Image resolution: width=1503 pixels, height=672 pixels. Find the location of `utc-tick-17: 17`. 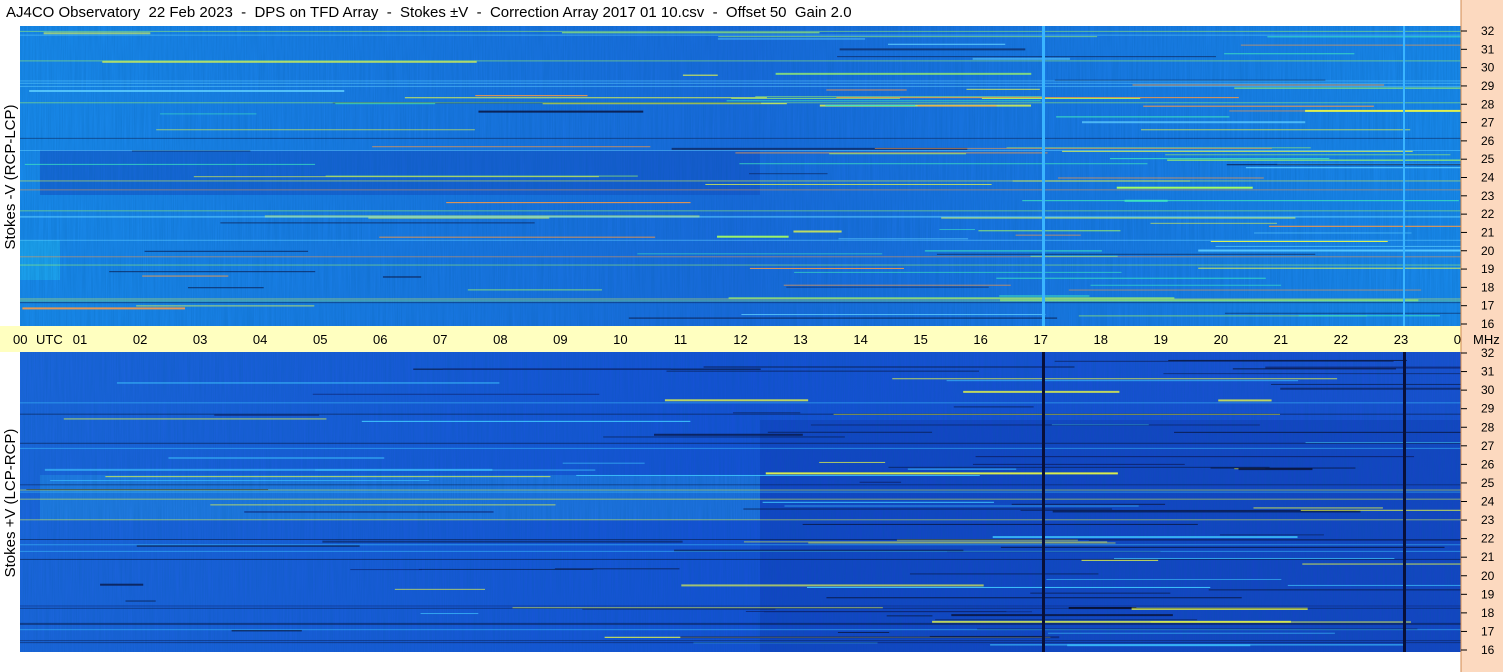

utc-tick-17: 17 is located at coordinates (1040, 339).